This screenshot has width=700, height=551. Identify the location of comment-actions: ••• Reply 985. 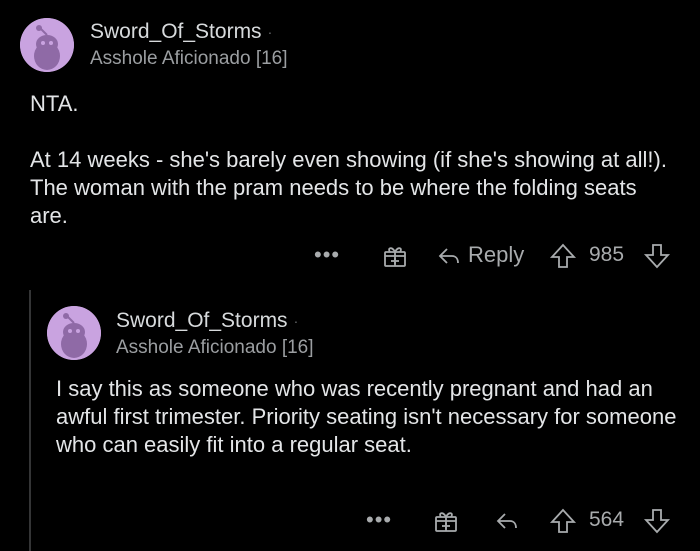
(350, 255).